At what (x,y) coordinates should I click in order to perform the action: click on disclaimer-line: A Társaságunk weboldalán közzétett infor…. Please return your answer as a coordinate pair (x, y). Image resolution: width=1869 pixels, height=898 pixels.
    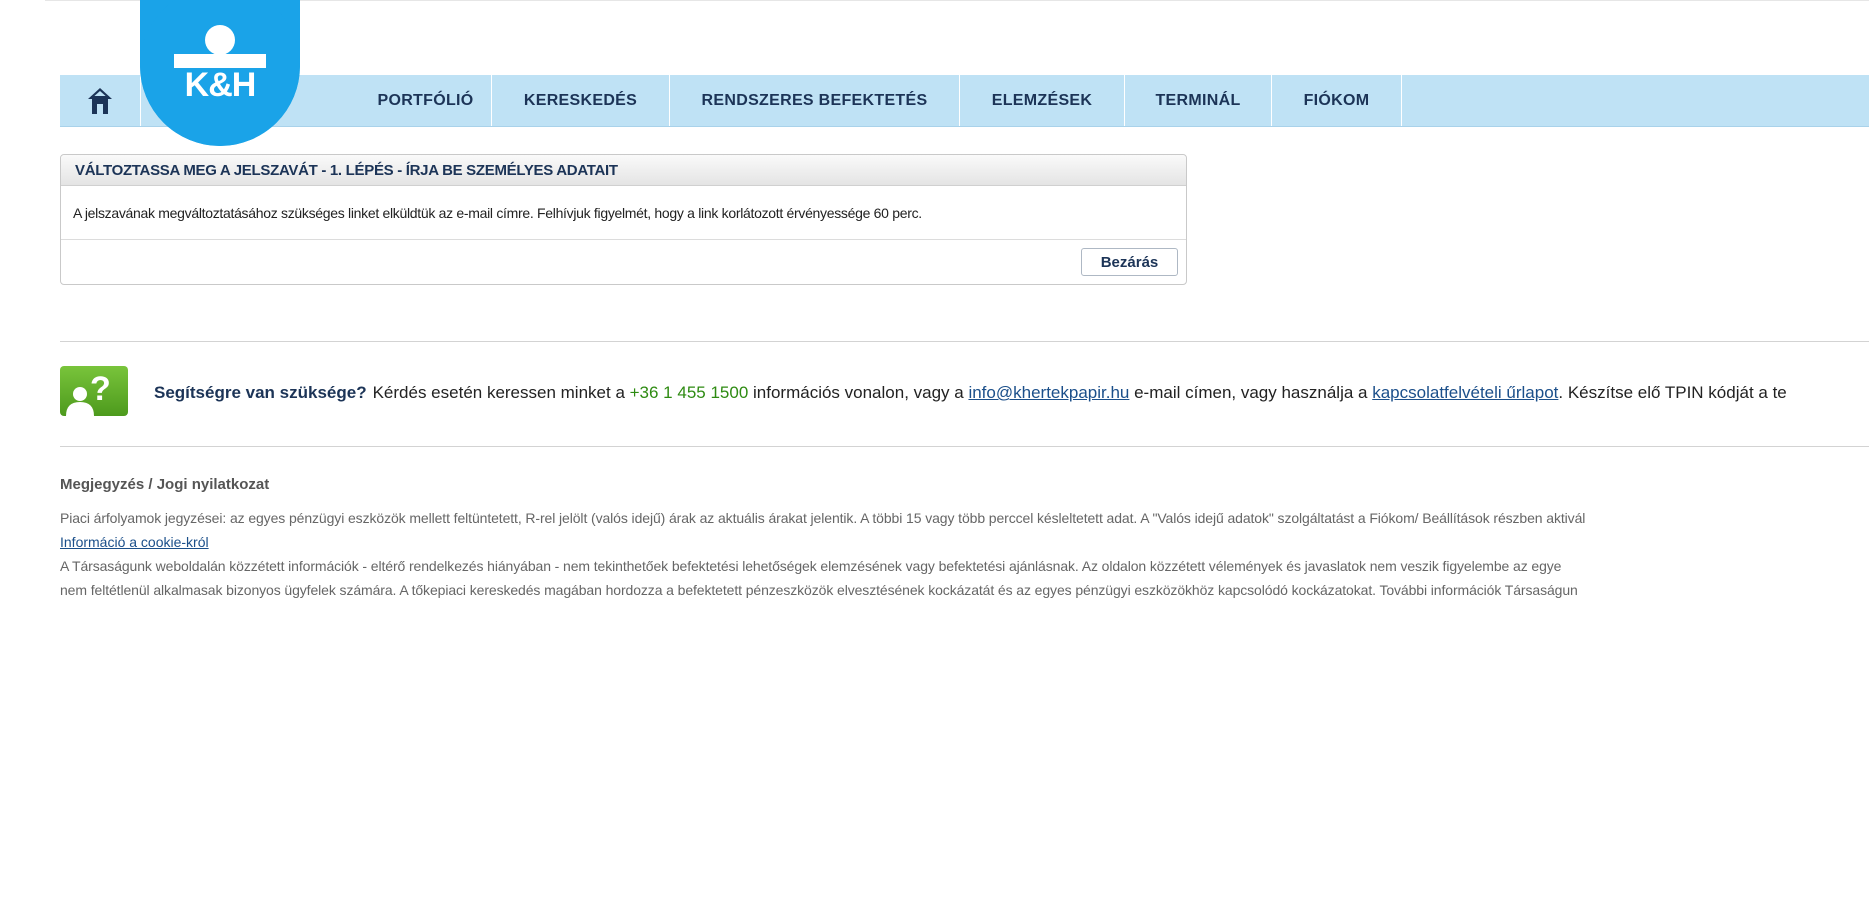
    Looking at the image, I should click on (811, 566).